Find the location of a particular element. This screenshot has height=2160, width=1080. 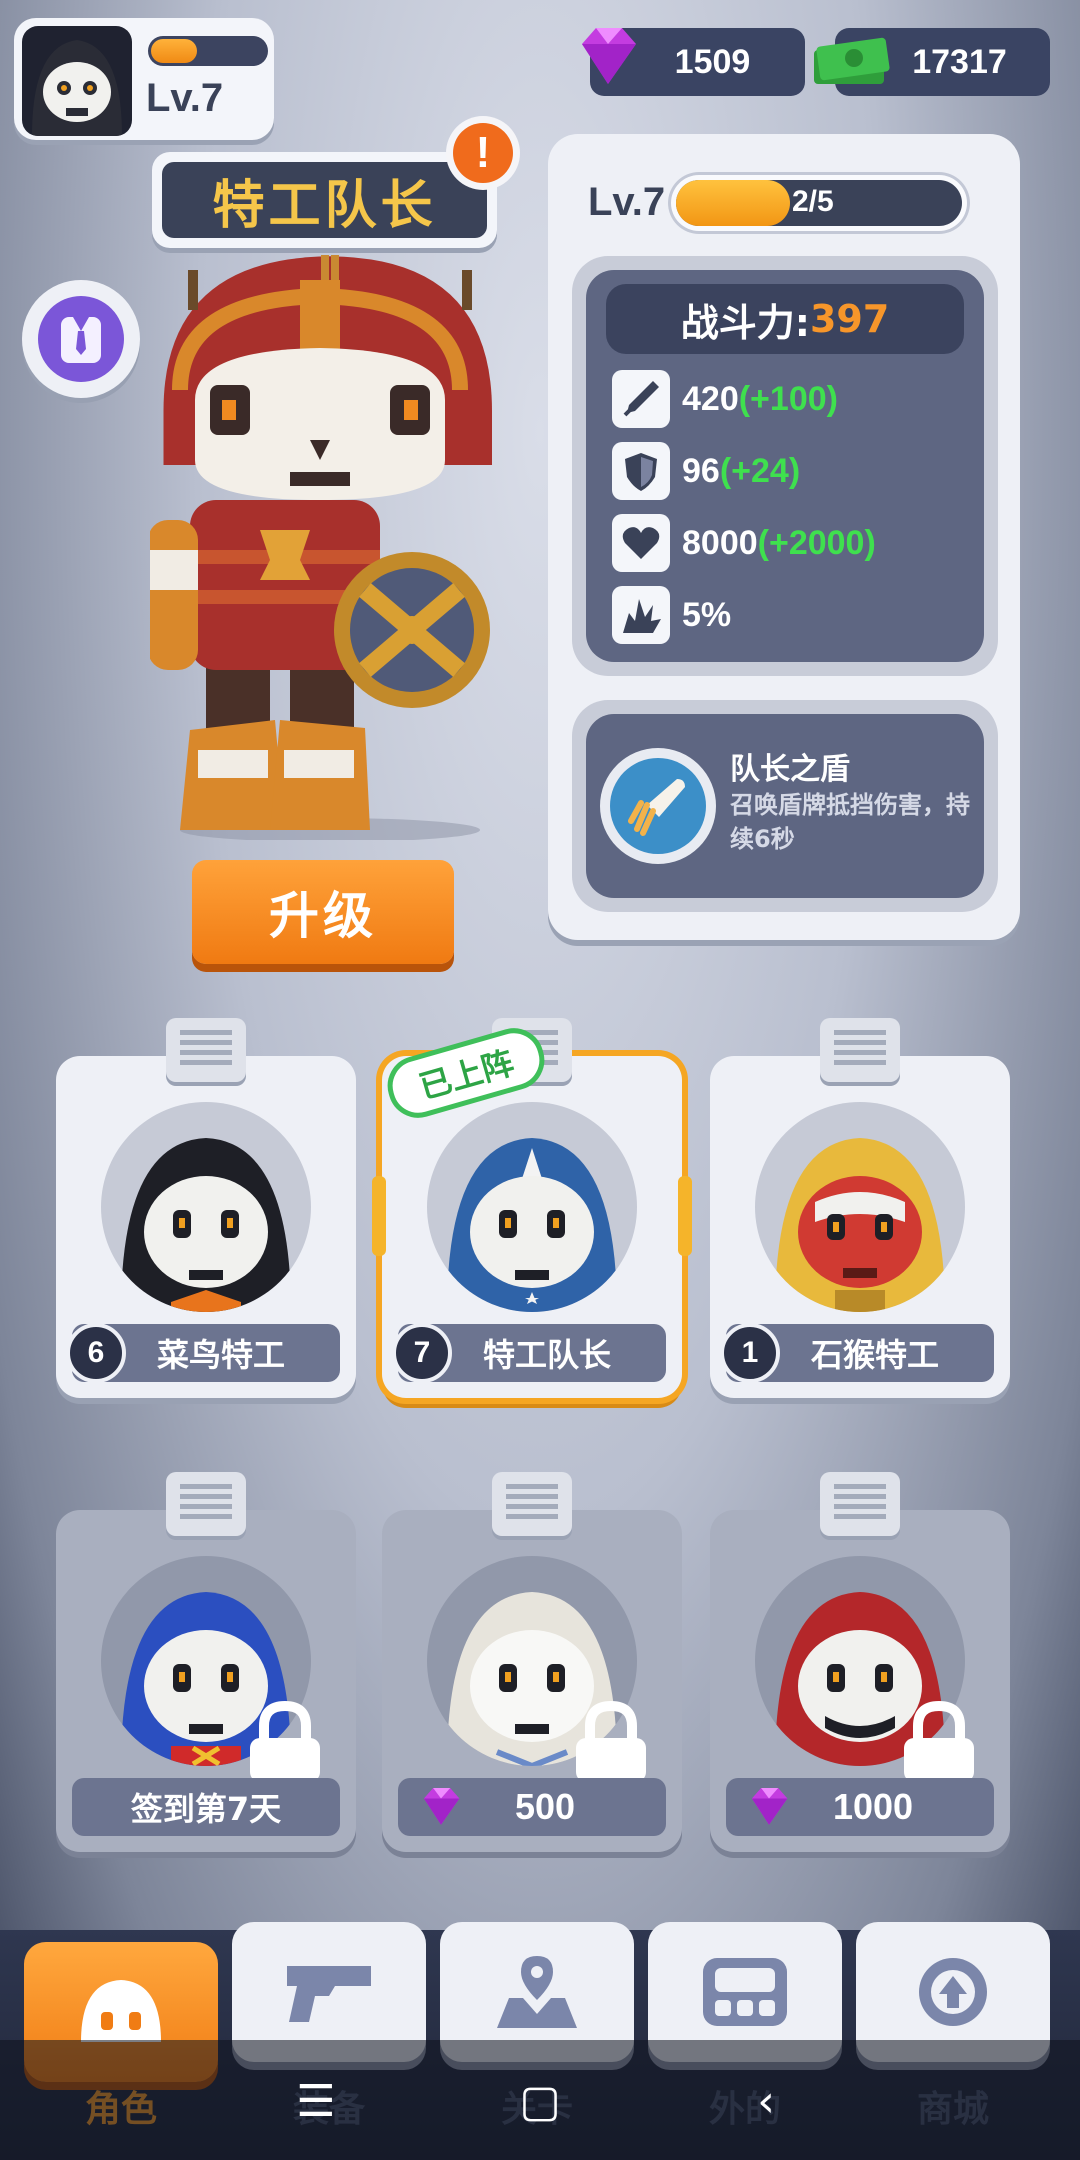

stat-row-health: 8000 (+2000) is located at coordinates (744, 543).